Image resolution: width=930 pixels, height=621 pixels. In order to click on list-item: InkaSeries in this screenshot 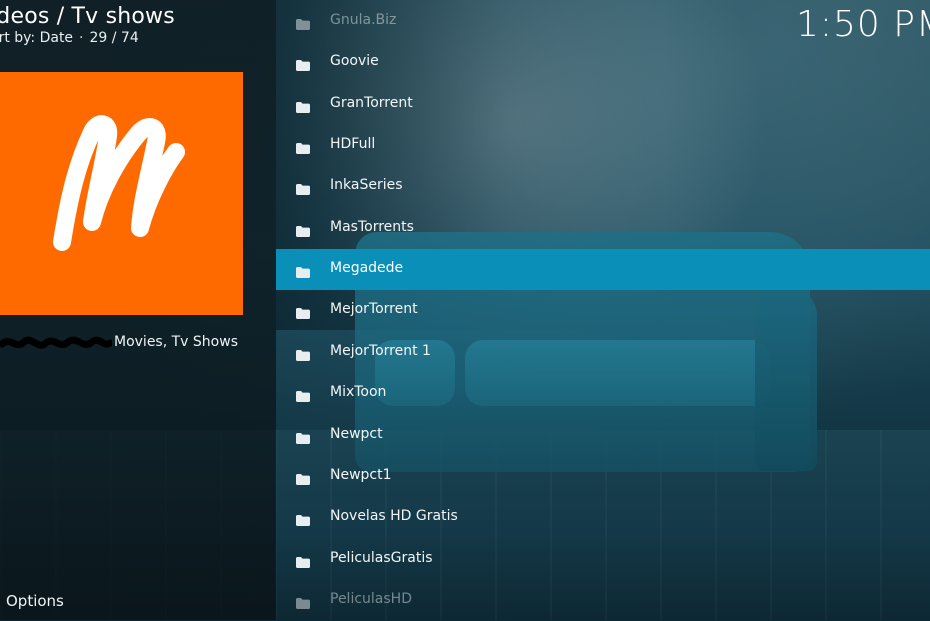, I will do `click(603, 186)`.